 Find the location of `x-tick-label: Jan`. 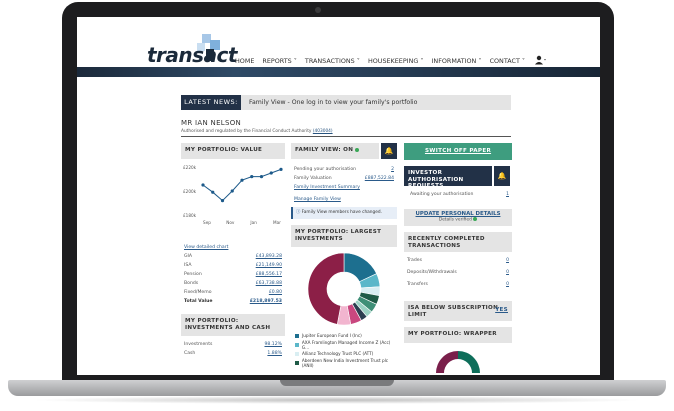

x-tick-label: Jan is located at coordinates (253, 222).